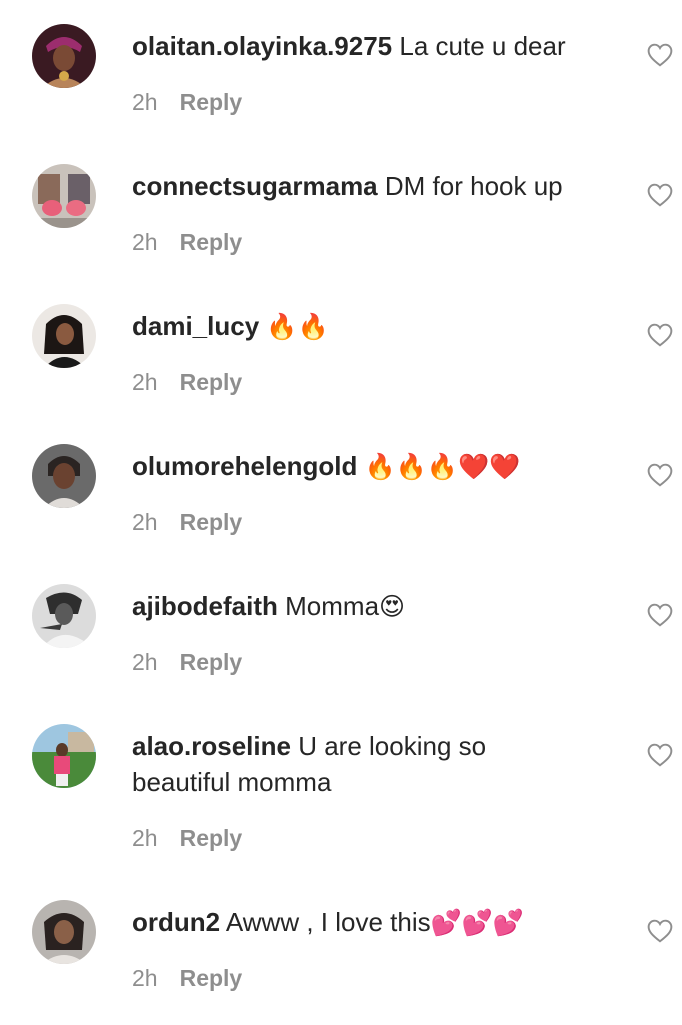 The image size is (682, 1025). I want to click on comment-username: ajibodefaith, so click(205, 606).